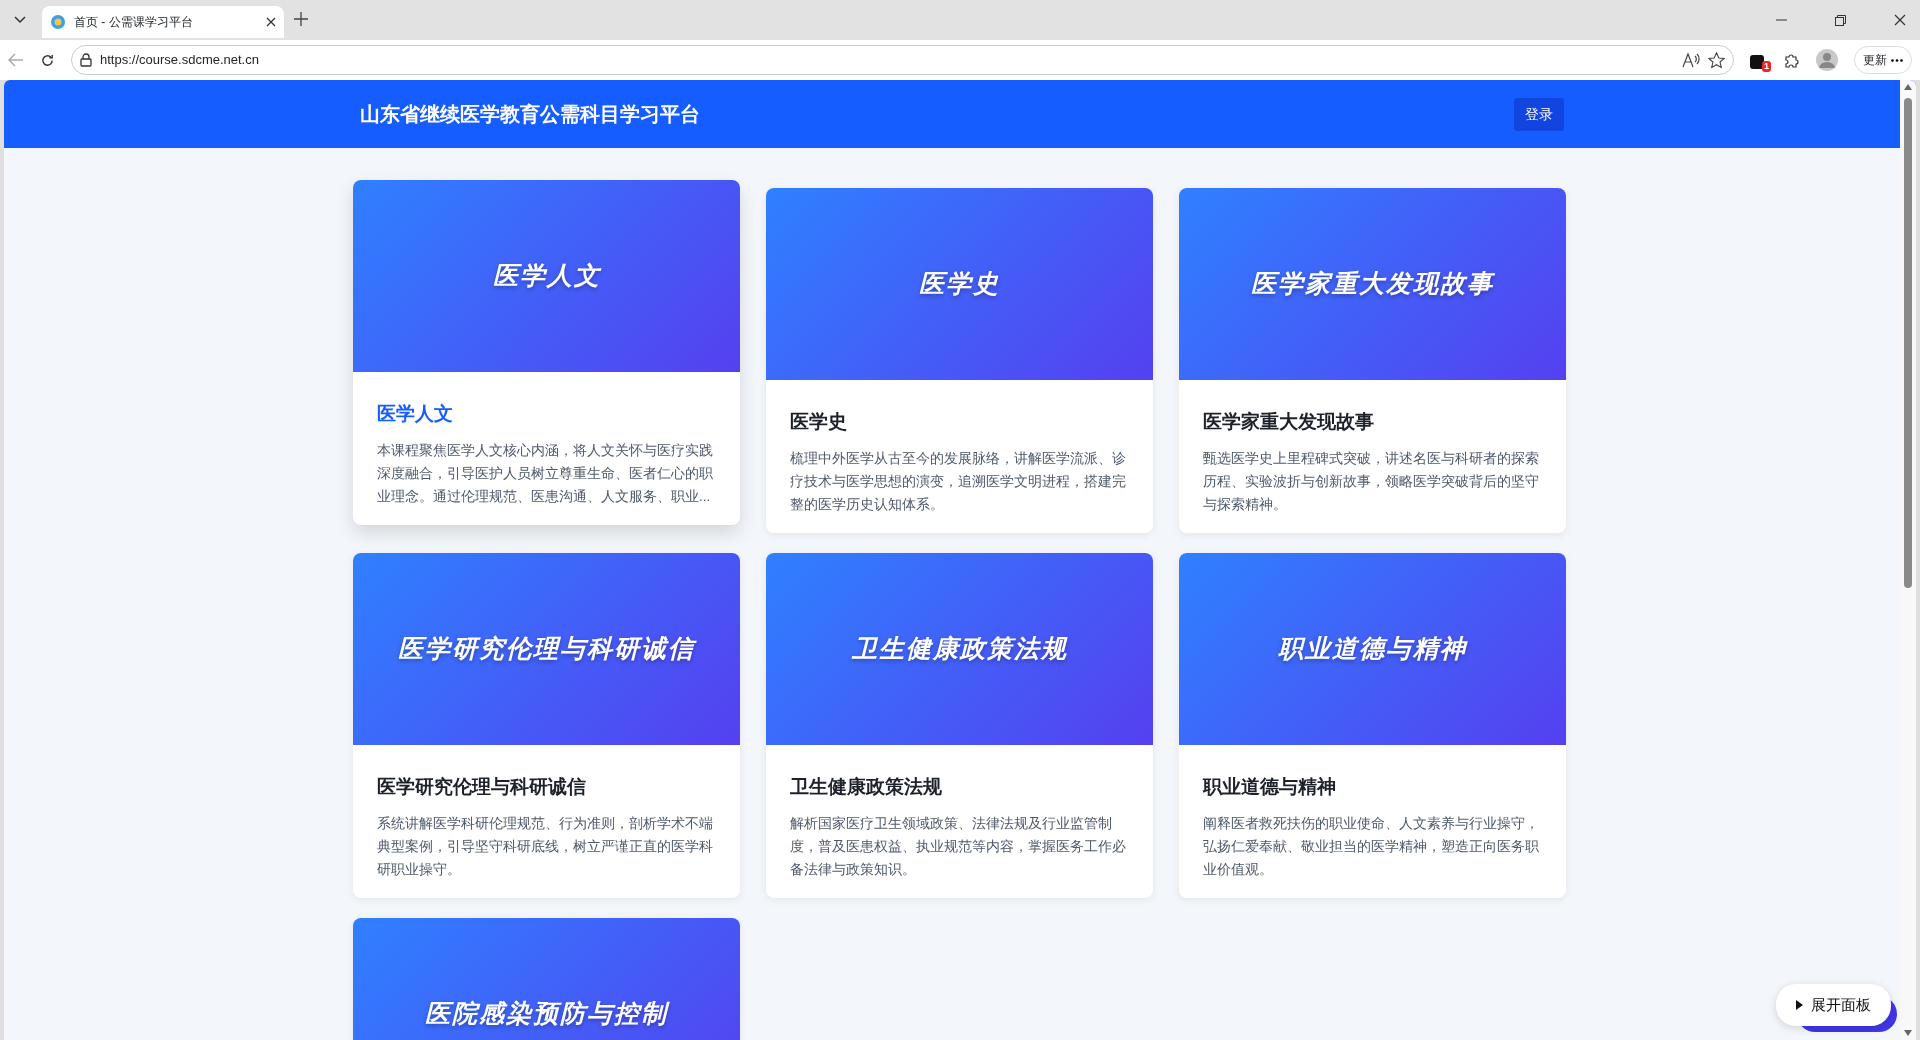 The height and width of the screenshot is (1040, 1920). Describe the element at coordinates (530, 114) in the screenshot. I see `site-title: 山东省继续医学教育公需科目学习平台` at that location.